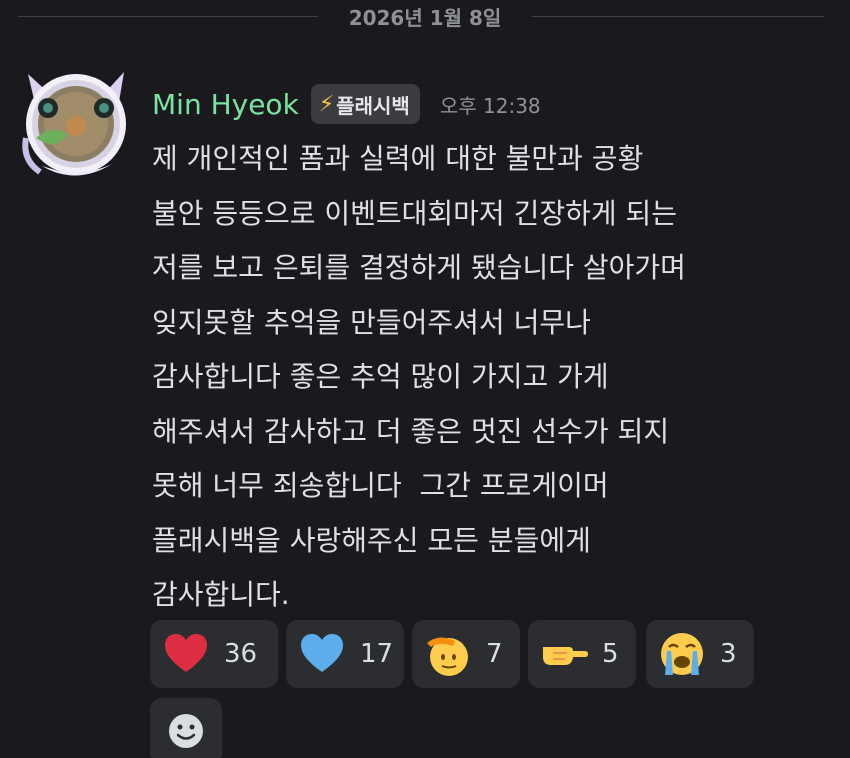 This screenshot has height=758, width=850. Describe the element at coordinates (186, 731) in the screenshot. I see `add-reaction-smiley-icon` at that location.